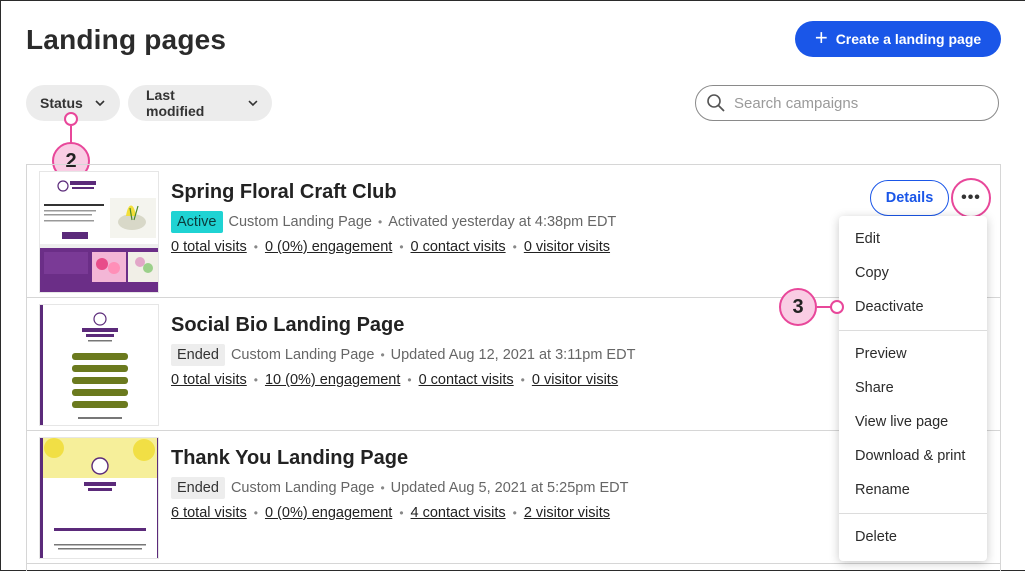 The image size is (1025, 571). Describe the element at coordinates (908, 39) in the screenshot. I see `create-button-label: Create a landing page` at that location.